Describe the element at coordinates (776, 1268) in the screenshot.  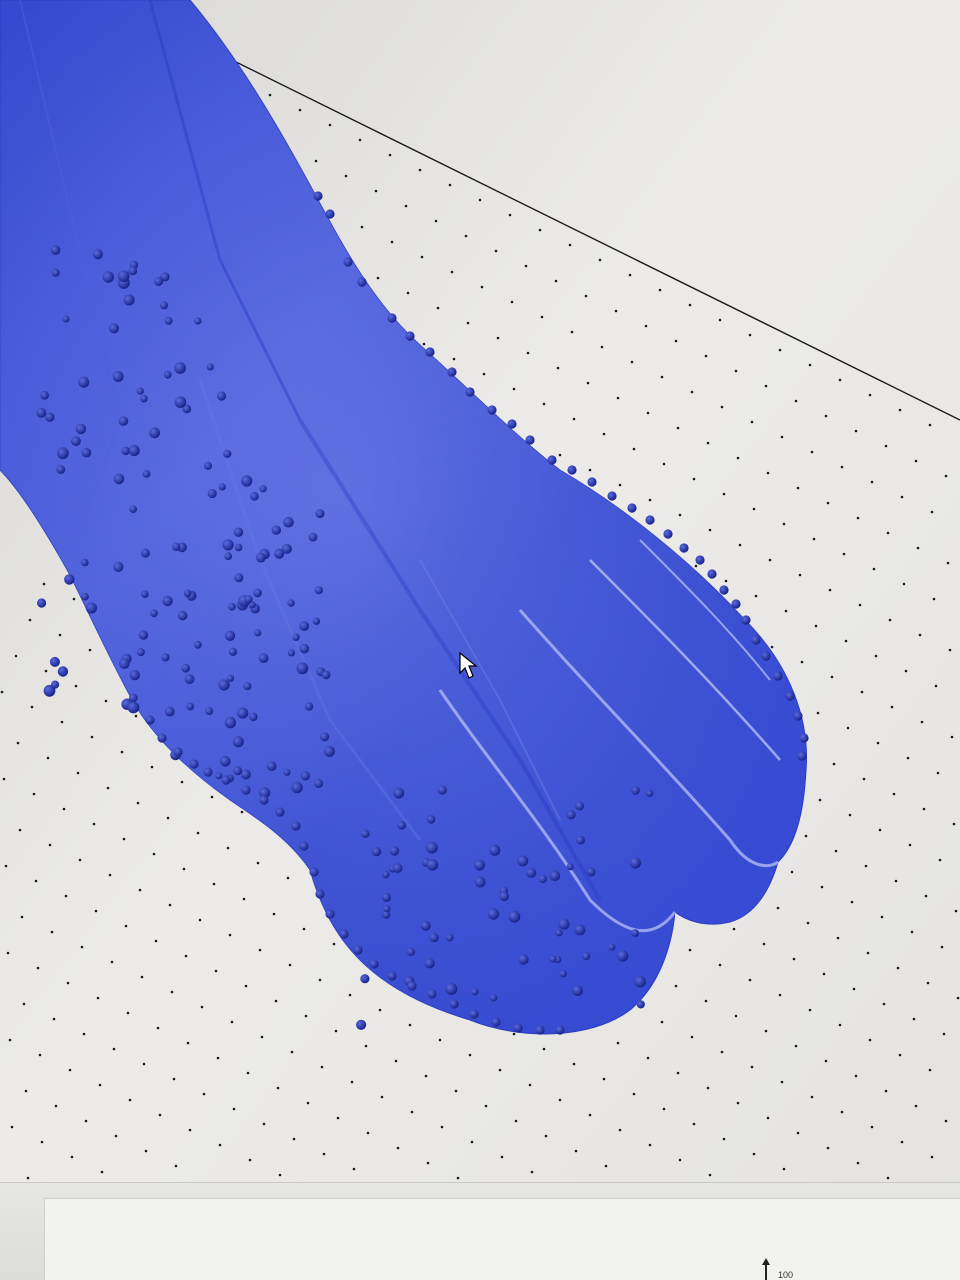
I see `axis-gizmo: 100` at that location.